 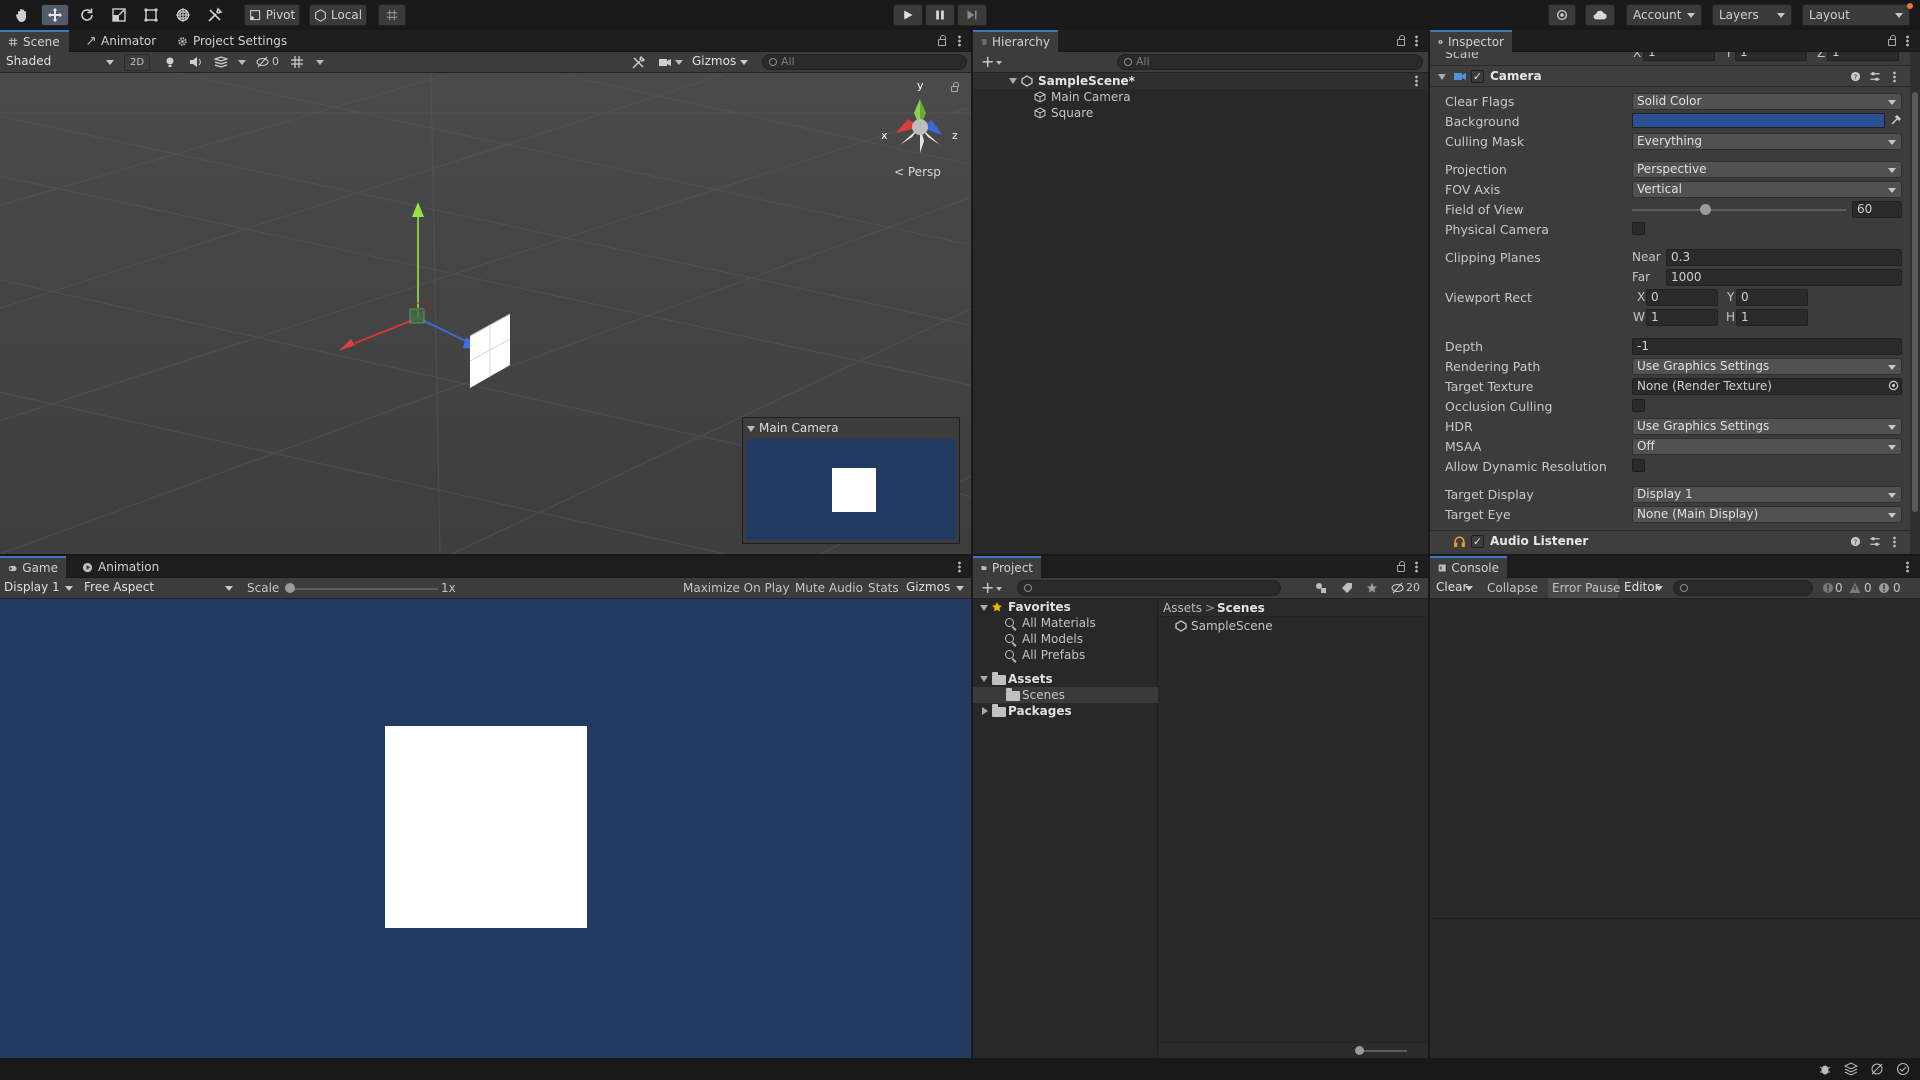 What do you see at coordinates (1200, 113) in the screenshot?
I see `hierarchy-item-square: Square` at bounding box center [1200, 113].